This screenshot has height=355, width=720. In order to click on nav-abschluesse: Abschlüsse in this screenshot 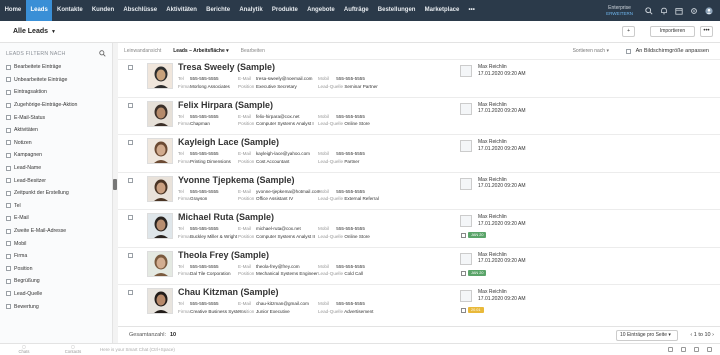, I will do `click(140, 10)`.